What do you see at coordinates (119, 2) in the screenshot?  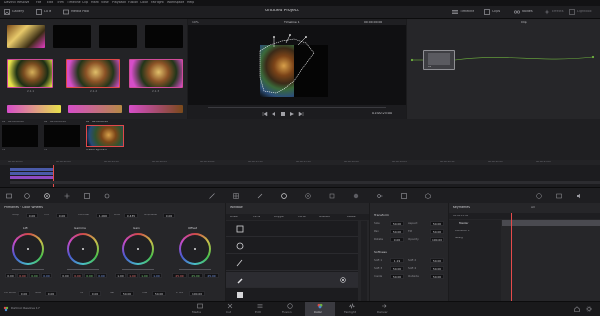 I see `menu-playback: Playback` at bounding box center [119, 2].